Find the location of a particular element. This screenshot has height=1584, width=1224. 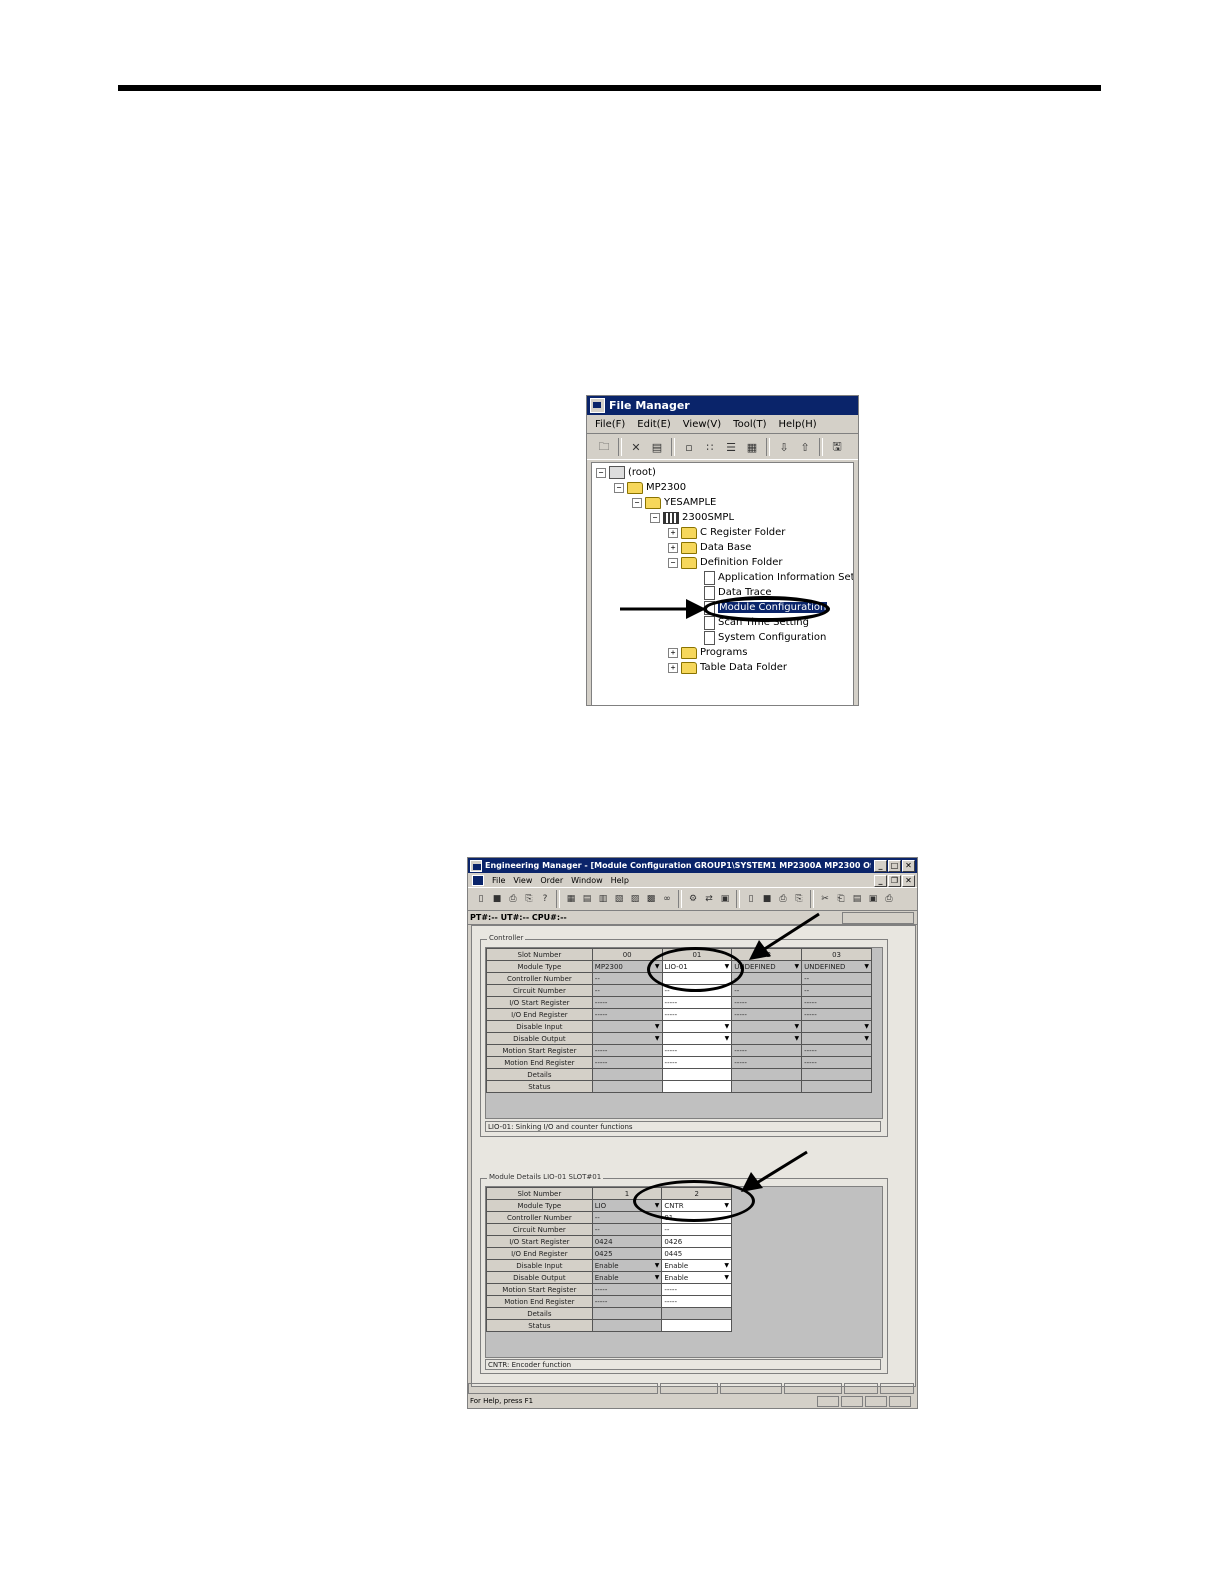

minimize-icon: _ is located at coordinates (880, 865).